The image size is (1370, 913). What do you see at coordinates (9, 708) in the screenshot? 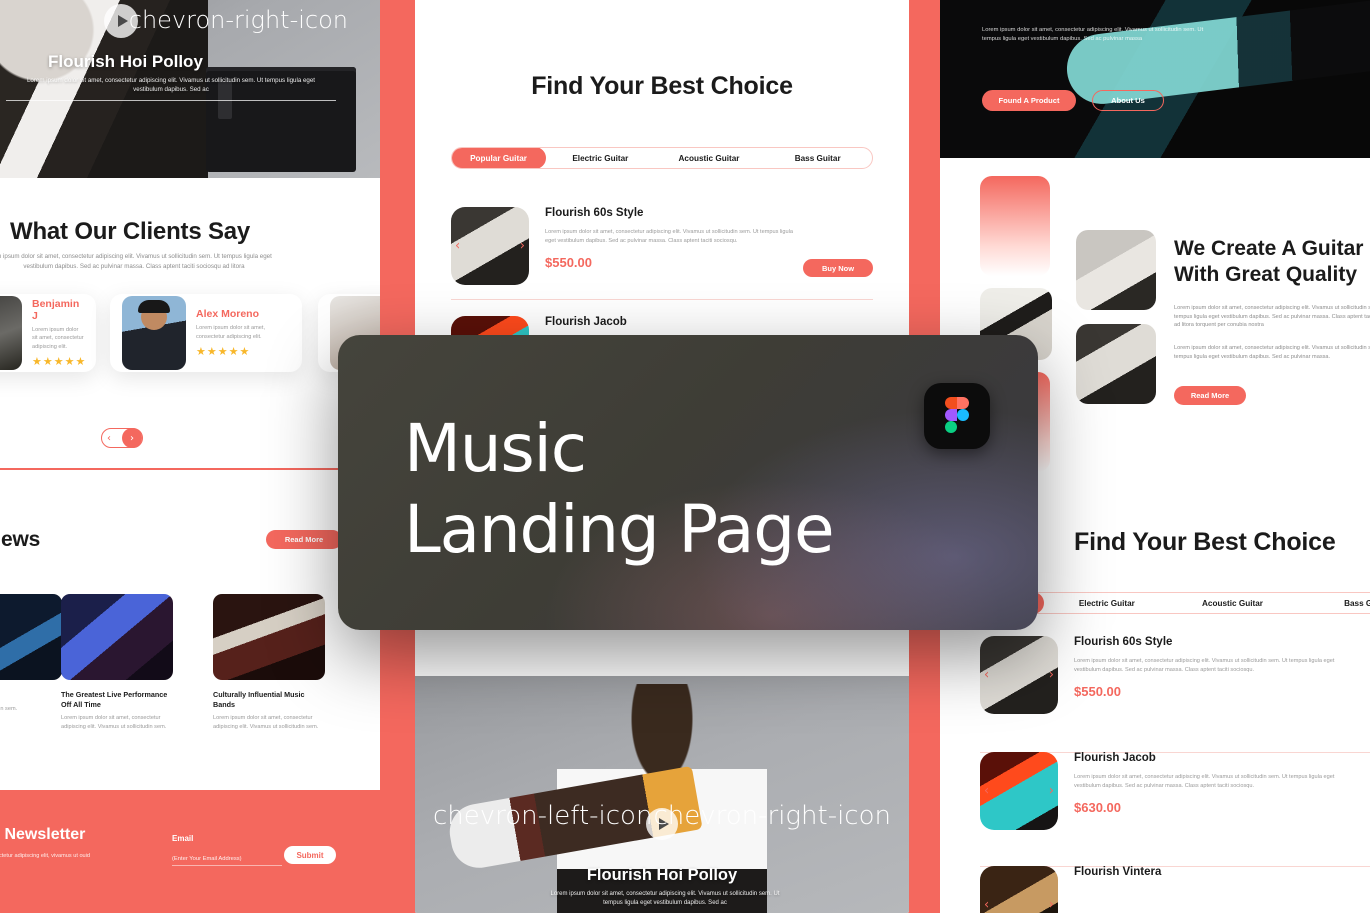
I see `news-card-text: consectetur ollicitudin sem.` at bounding box center [9, 708].